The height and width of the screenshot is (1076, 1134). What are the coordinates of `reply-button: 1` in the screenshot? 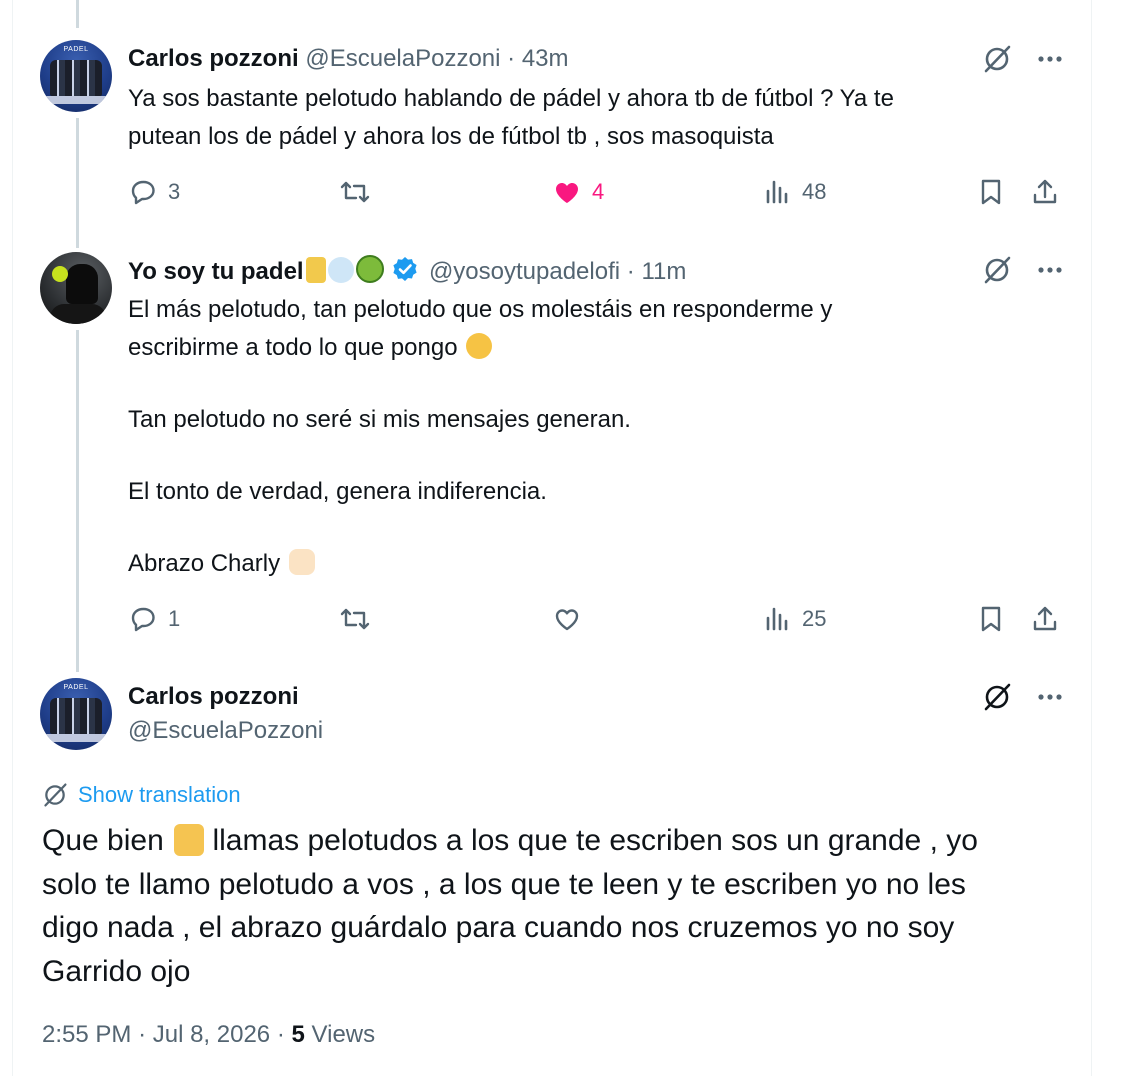 It's located at (154, 619).